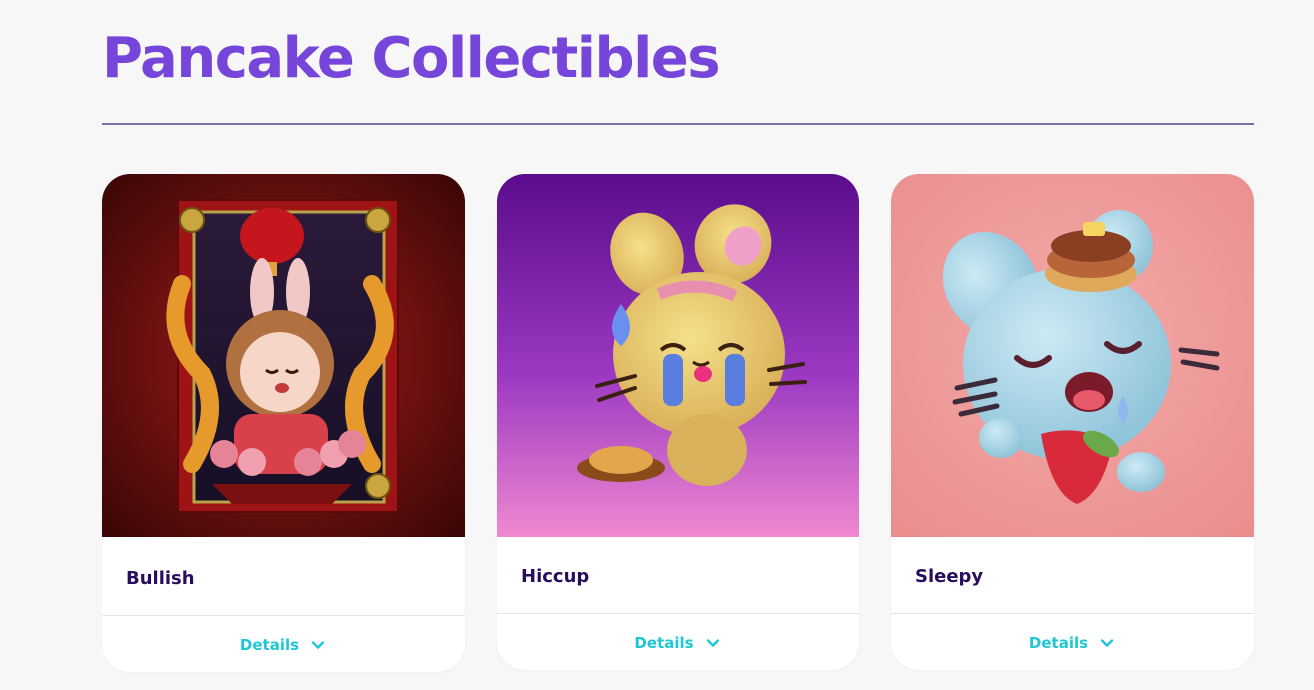 The image size is (1314, 690). What do you see at coordinates (678, 124) in the screenshot?
I see `title-divider` at bounding box center [678, 124].